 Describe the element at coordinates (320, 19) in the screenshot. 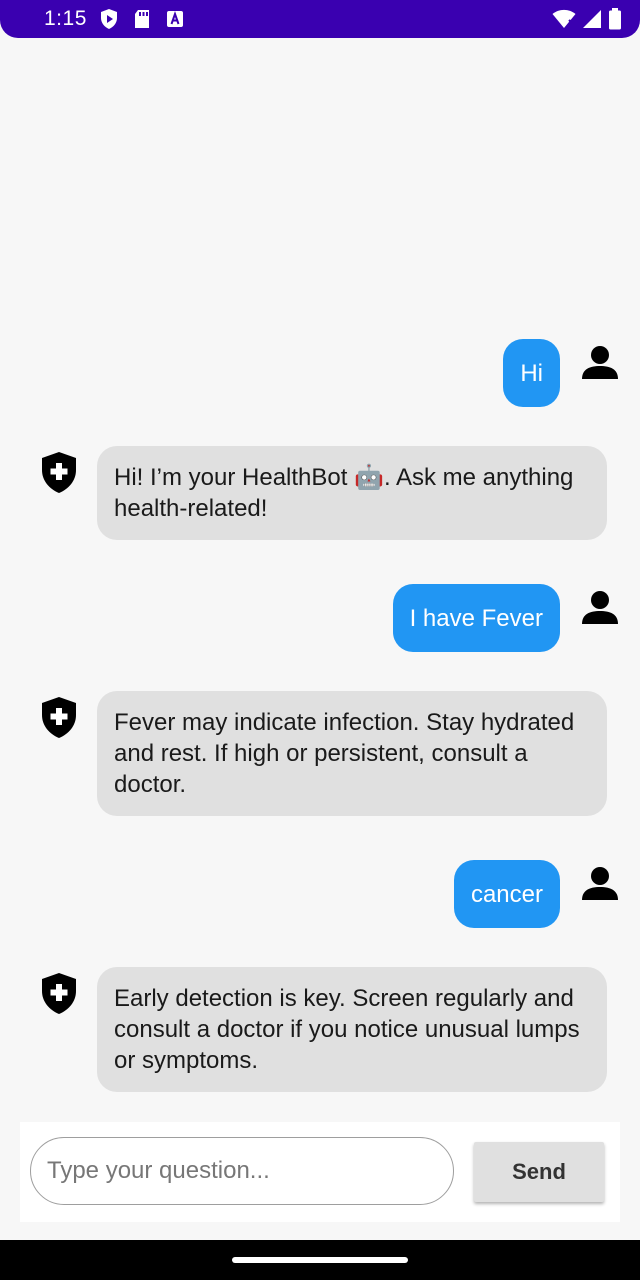

I see `status-bar: 1:15` at that location.